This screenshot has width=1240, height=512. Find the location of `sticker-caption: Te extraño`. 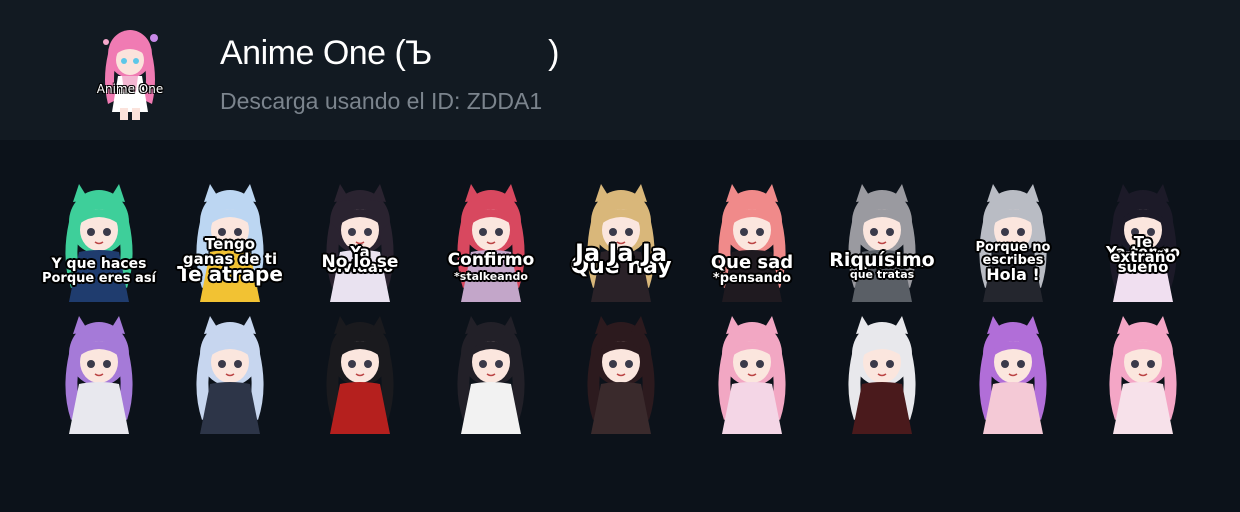

sticker-caption: Te extraño is located at coordinates (1143, 249).